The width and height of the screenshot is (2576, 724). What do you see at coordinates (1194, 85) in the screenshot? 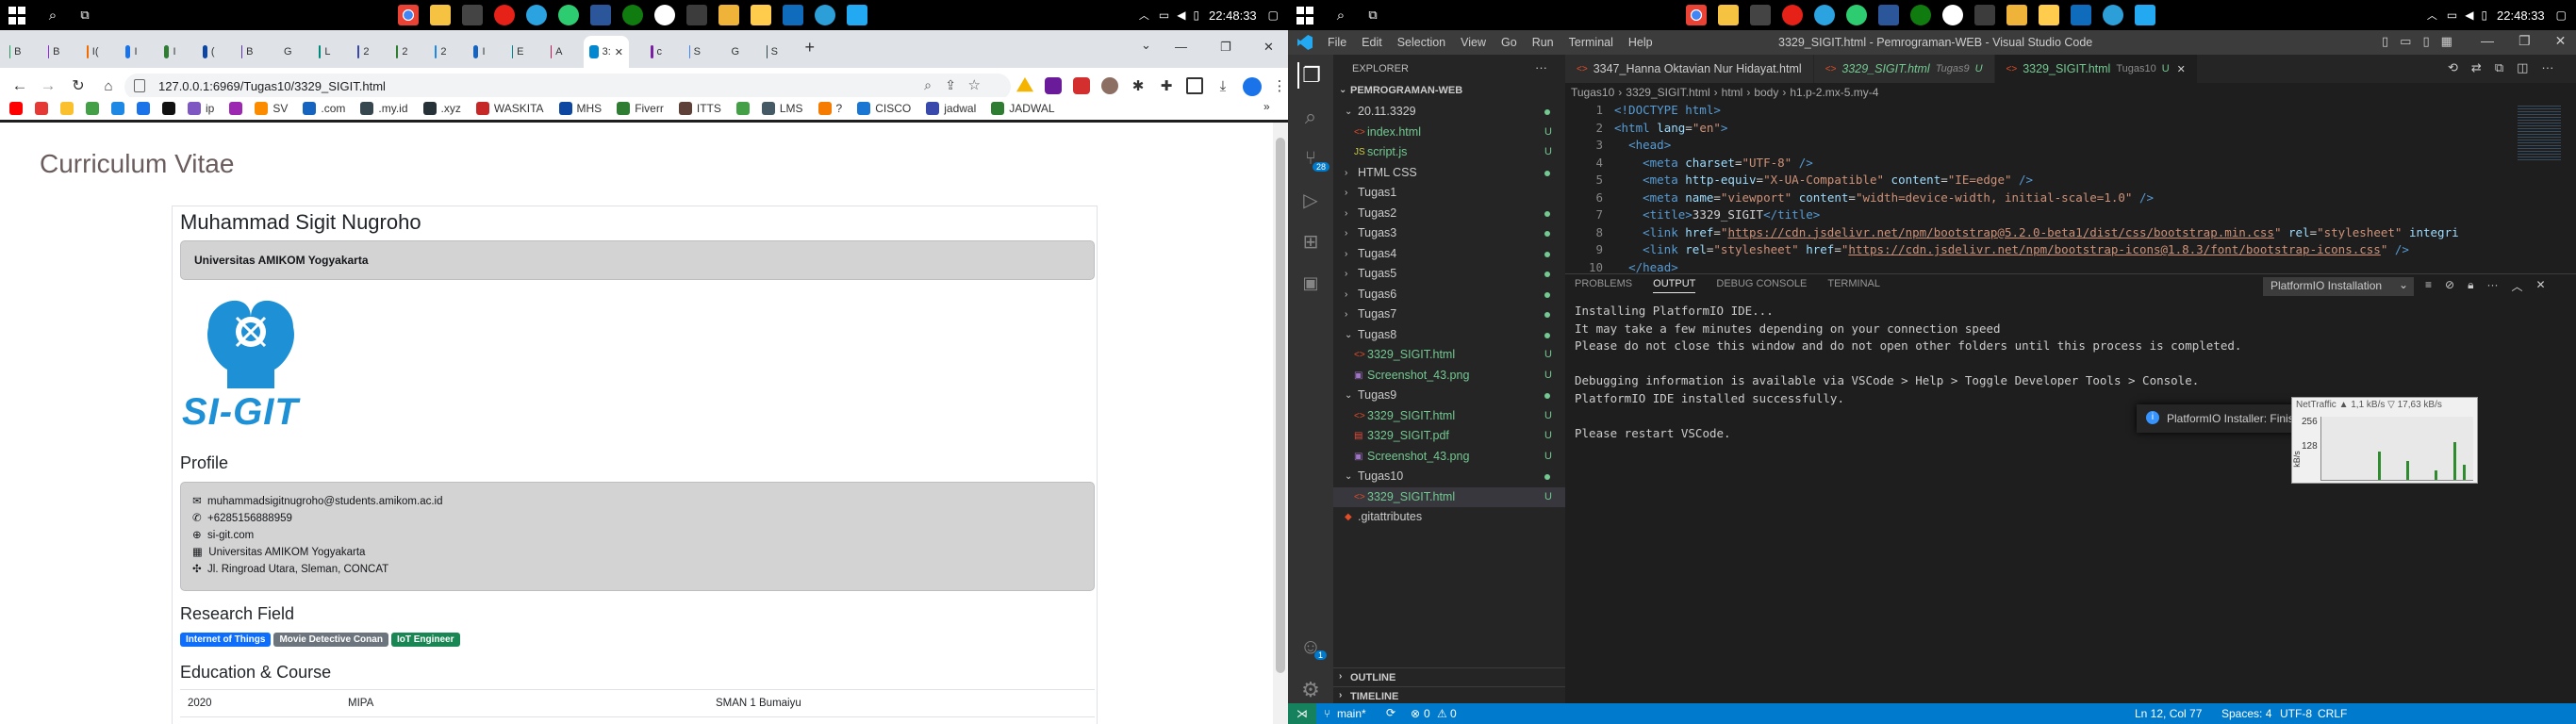
I see `reading-list-icon` at bounding box center [1194, 85].